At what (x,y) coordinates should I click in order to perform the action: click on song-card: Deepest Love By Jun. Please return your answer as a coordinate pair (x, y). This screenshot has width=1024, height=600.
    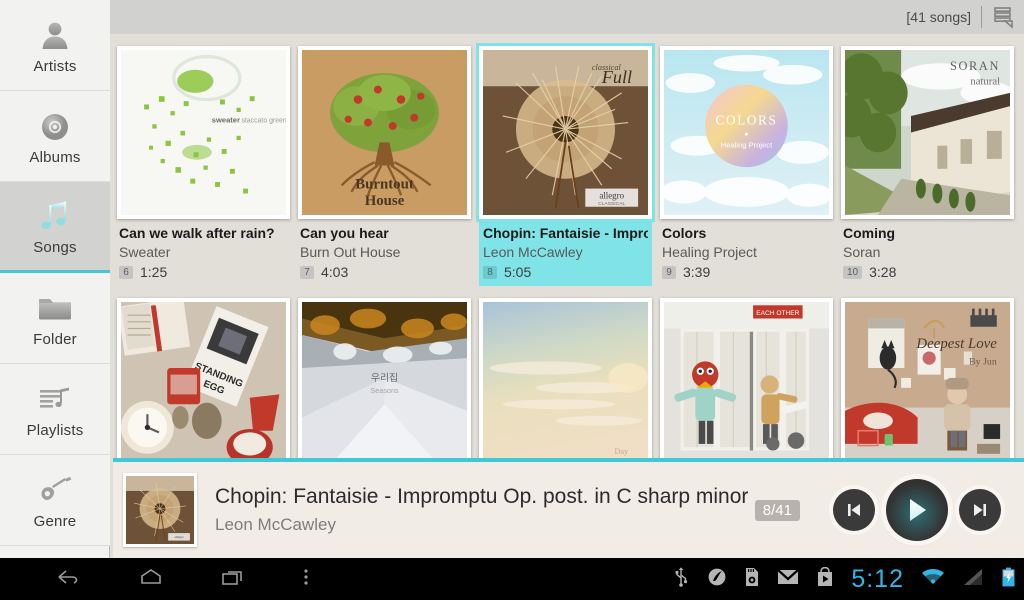
    Looking at the image, I should click on (927, 378).